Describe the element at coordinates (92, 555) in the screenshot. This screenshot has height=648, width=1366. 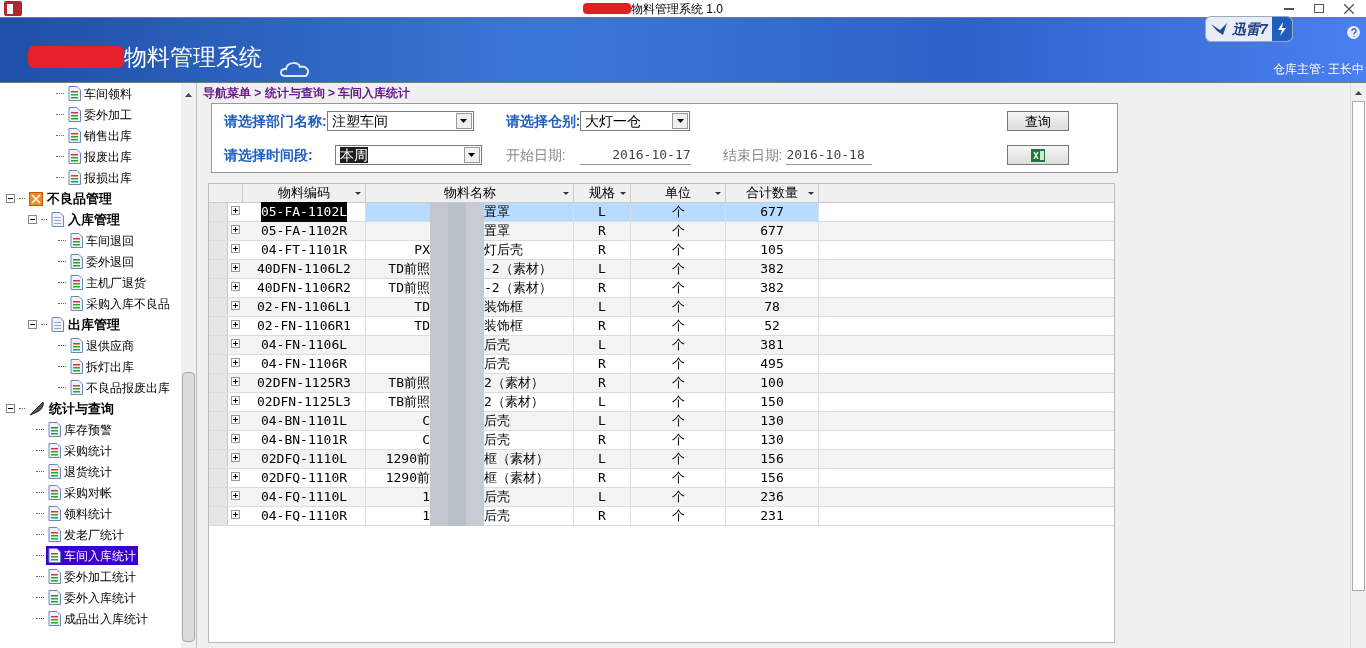
I see `tree-item: 车间入库统计` at that location.